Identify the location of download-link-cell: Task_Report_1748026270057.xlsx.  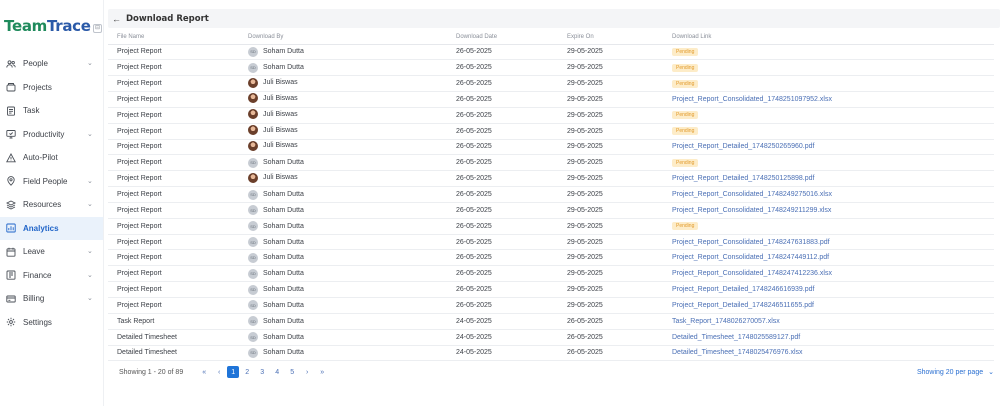
(828, 321).